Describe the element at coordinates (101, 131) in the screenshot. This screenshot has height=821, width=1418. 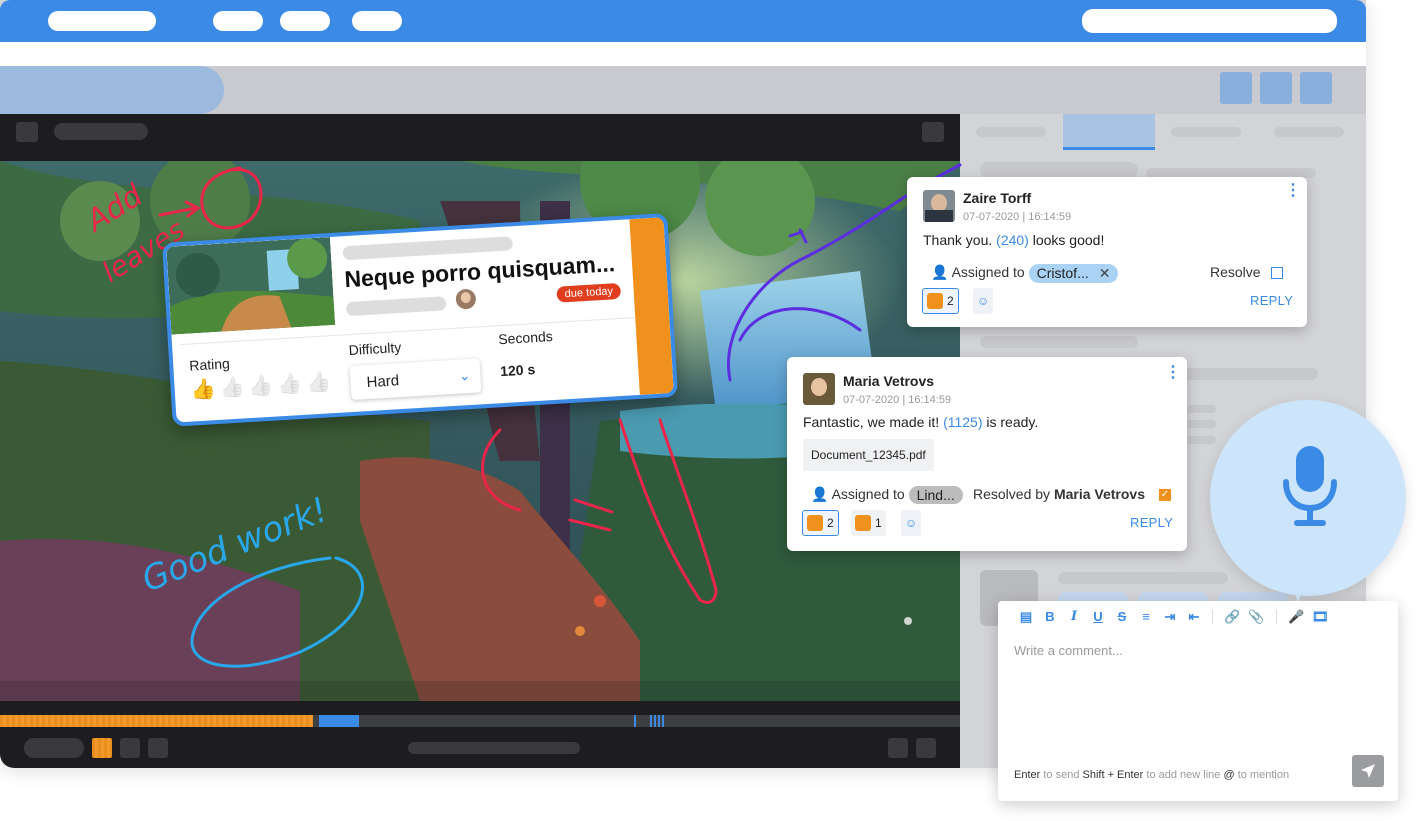
I see `player-title-placeholder` at that location.